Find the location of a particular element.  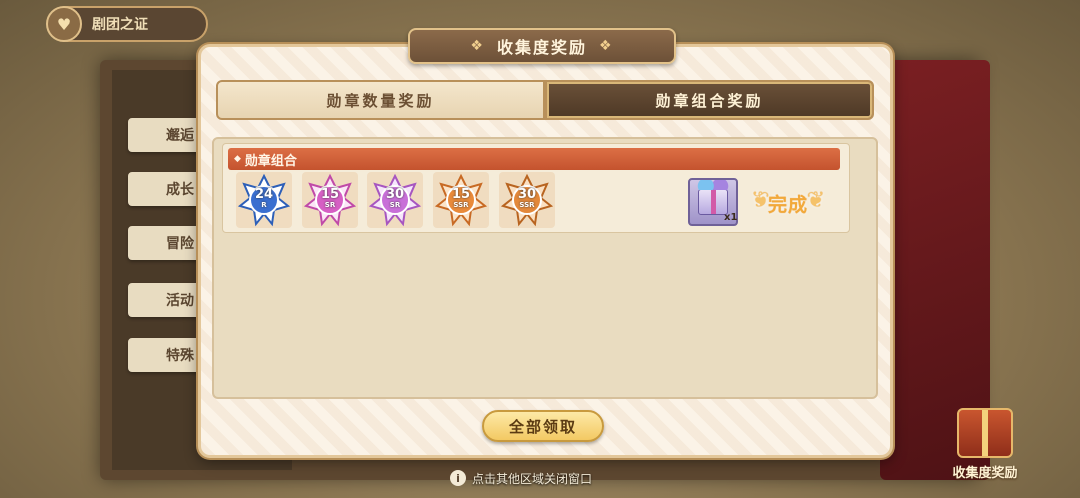

sidebar-item-label: 邂逅 is located at coordinates (180, 136).